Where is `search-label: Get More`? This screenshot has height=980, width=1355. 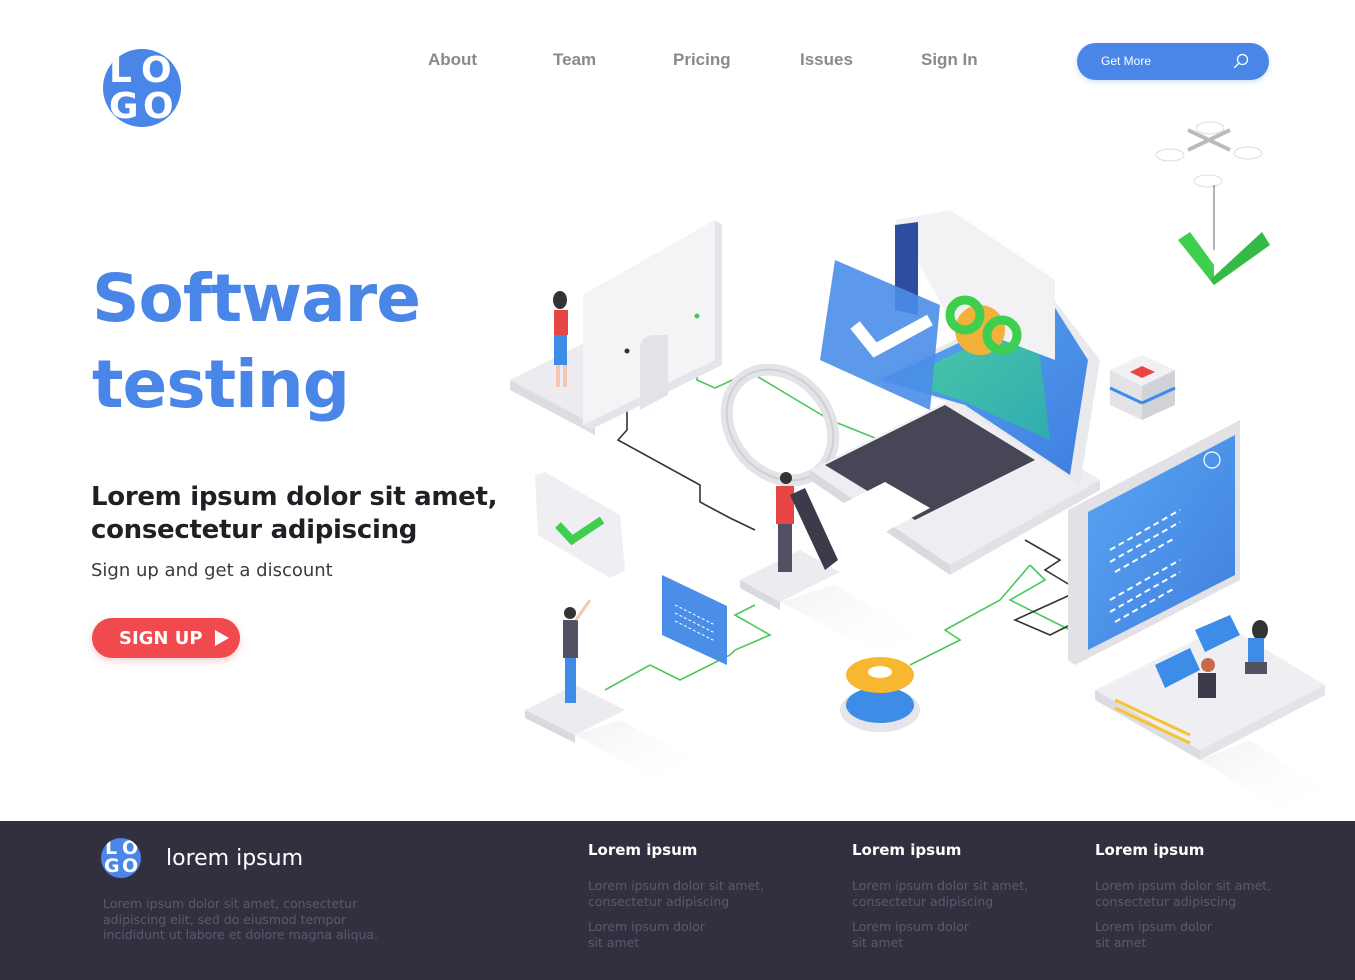
search-label: Get More is located at coordinates (1126, 61).